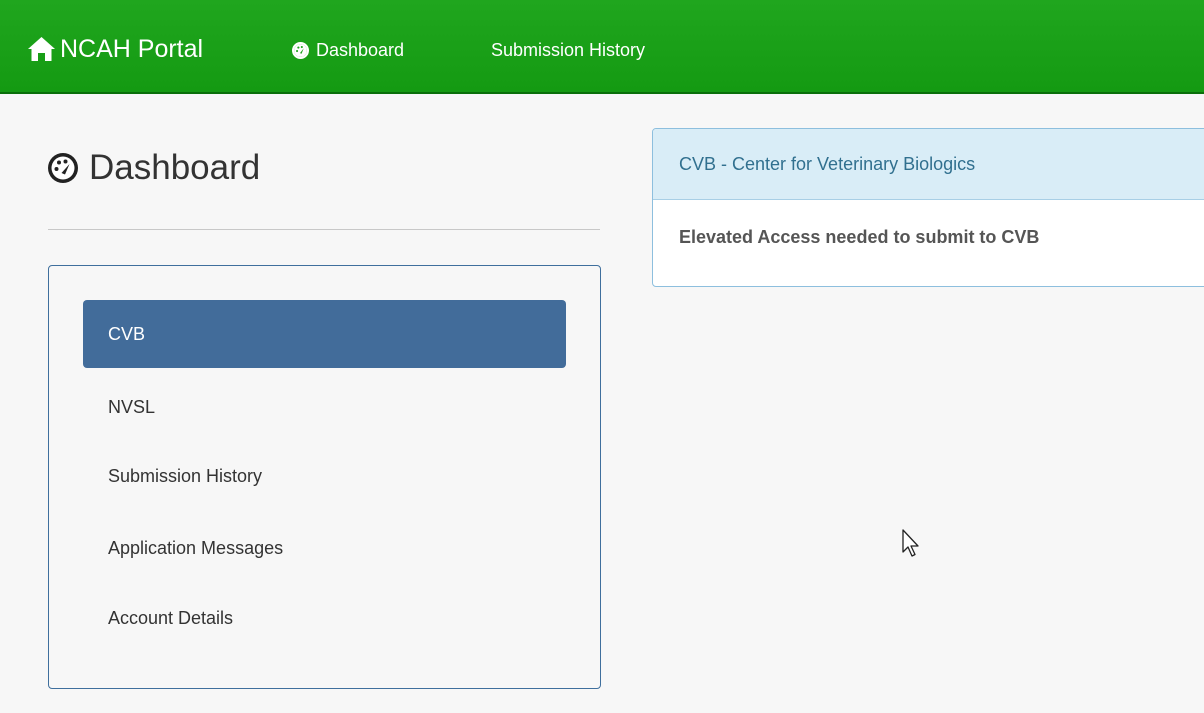  What do you see at coordinates (859, 236) in the screenshot?
I see `info-panel-body: Elevated Access needed to submit to CVB` at bounding box center [859, 236].